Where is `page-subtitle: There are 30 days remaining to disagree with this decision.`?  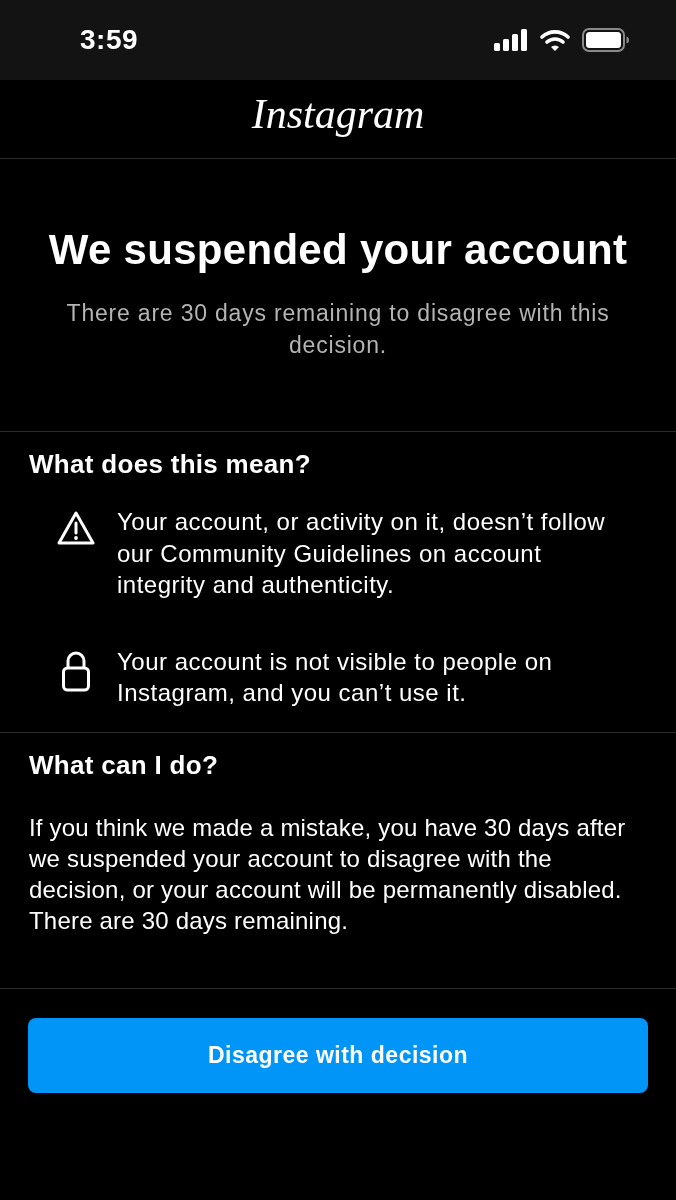 page-subtitle: There are 30 days remaining to disagree with this decision. is located at coordinates (338, 329).